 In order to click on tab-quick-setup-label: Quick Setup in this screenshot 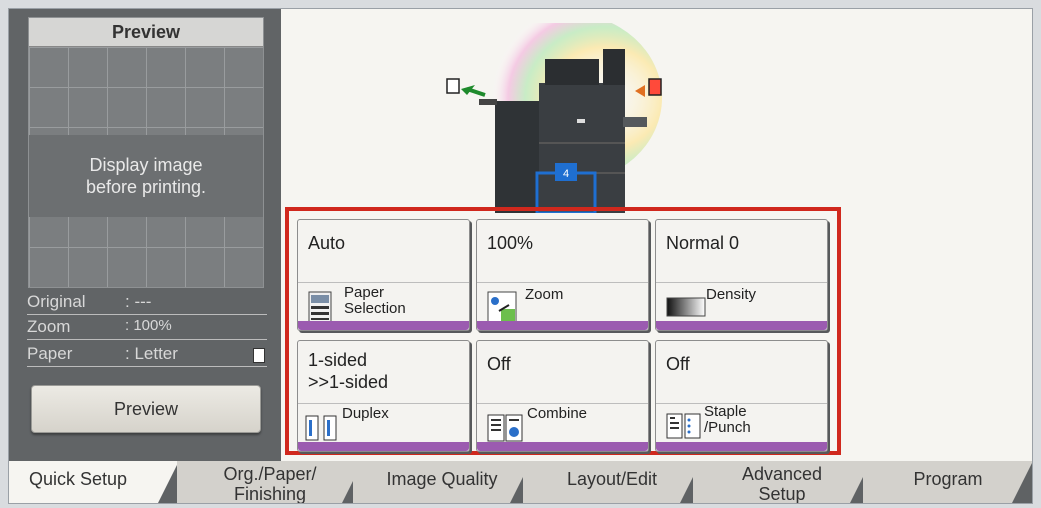, I will do `click(78, 479)`.